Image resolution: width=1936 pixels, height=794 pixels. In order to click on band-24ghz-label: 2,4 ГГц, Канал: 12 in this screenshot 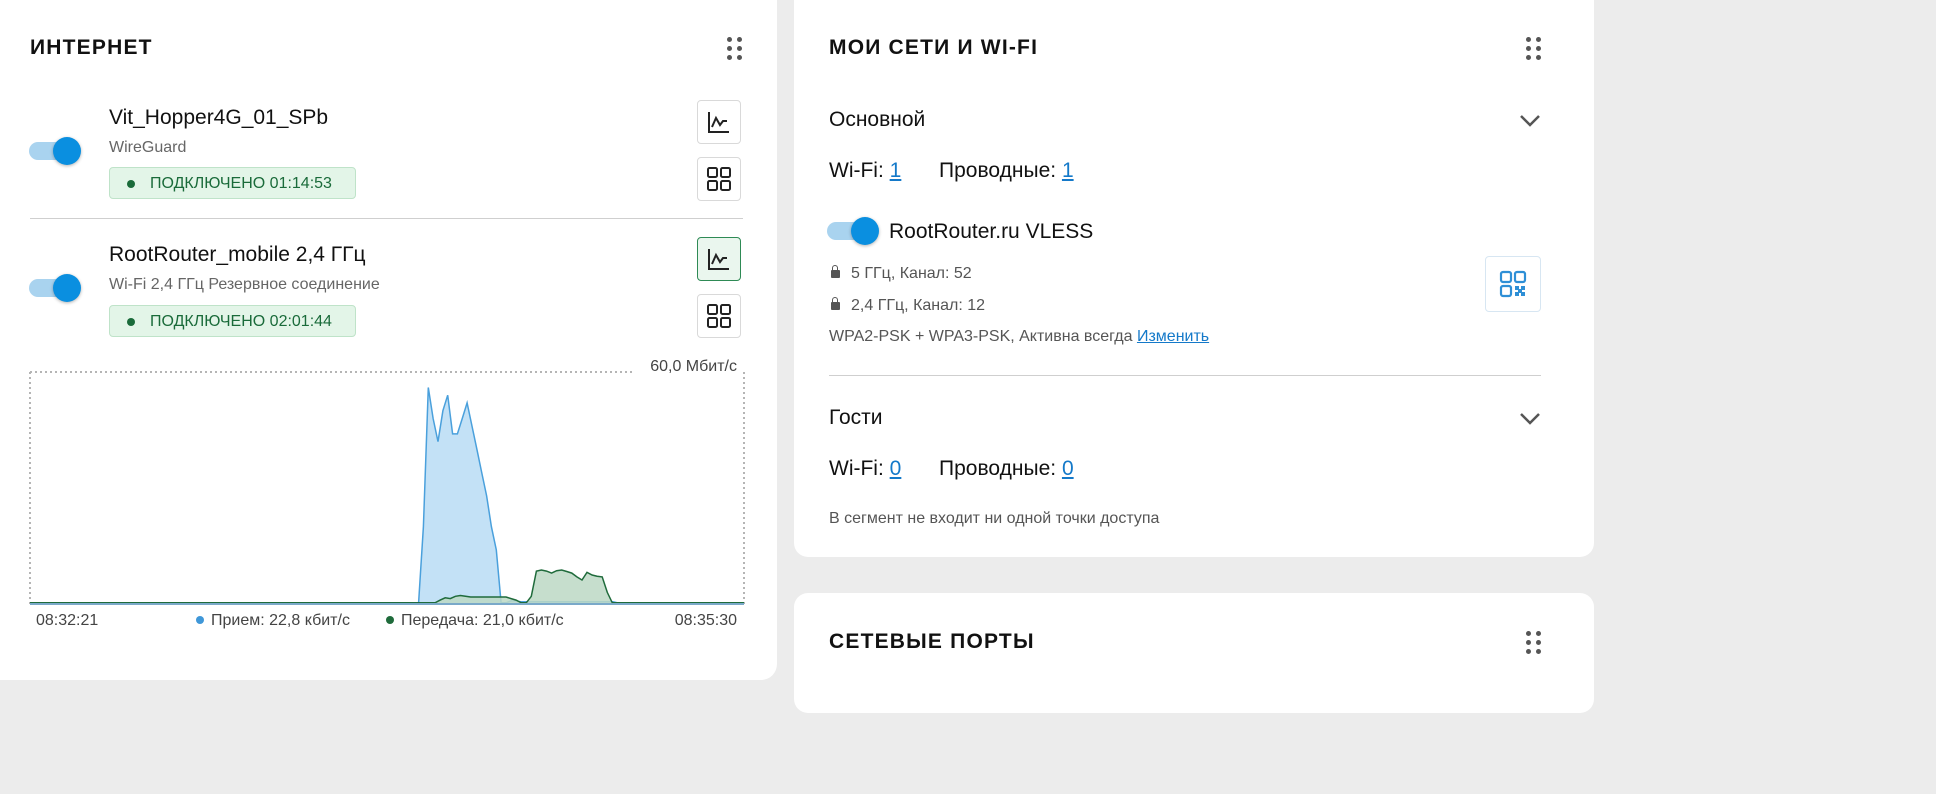, I will do `click(918, 305)`.